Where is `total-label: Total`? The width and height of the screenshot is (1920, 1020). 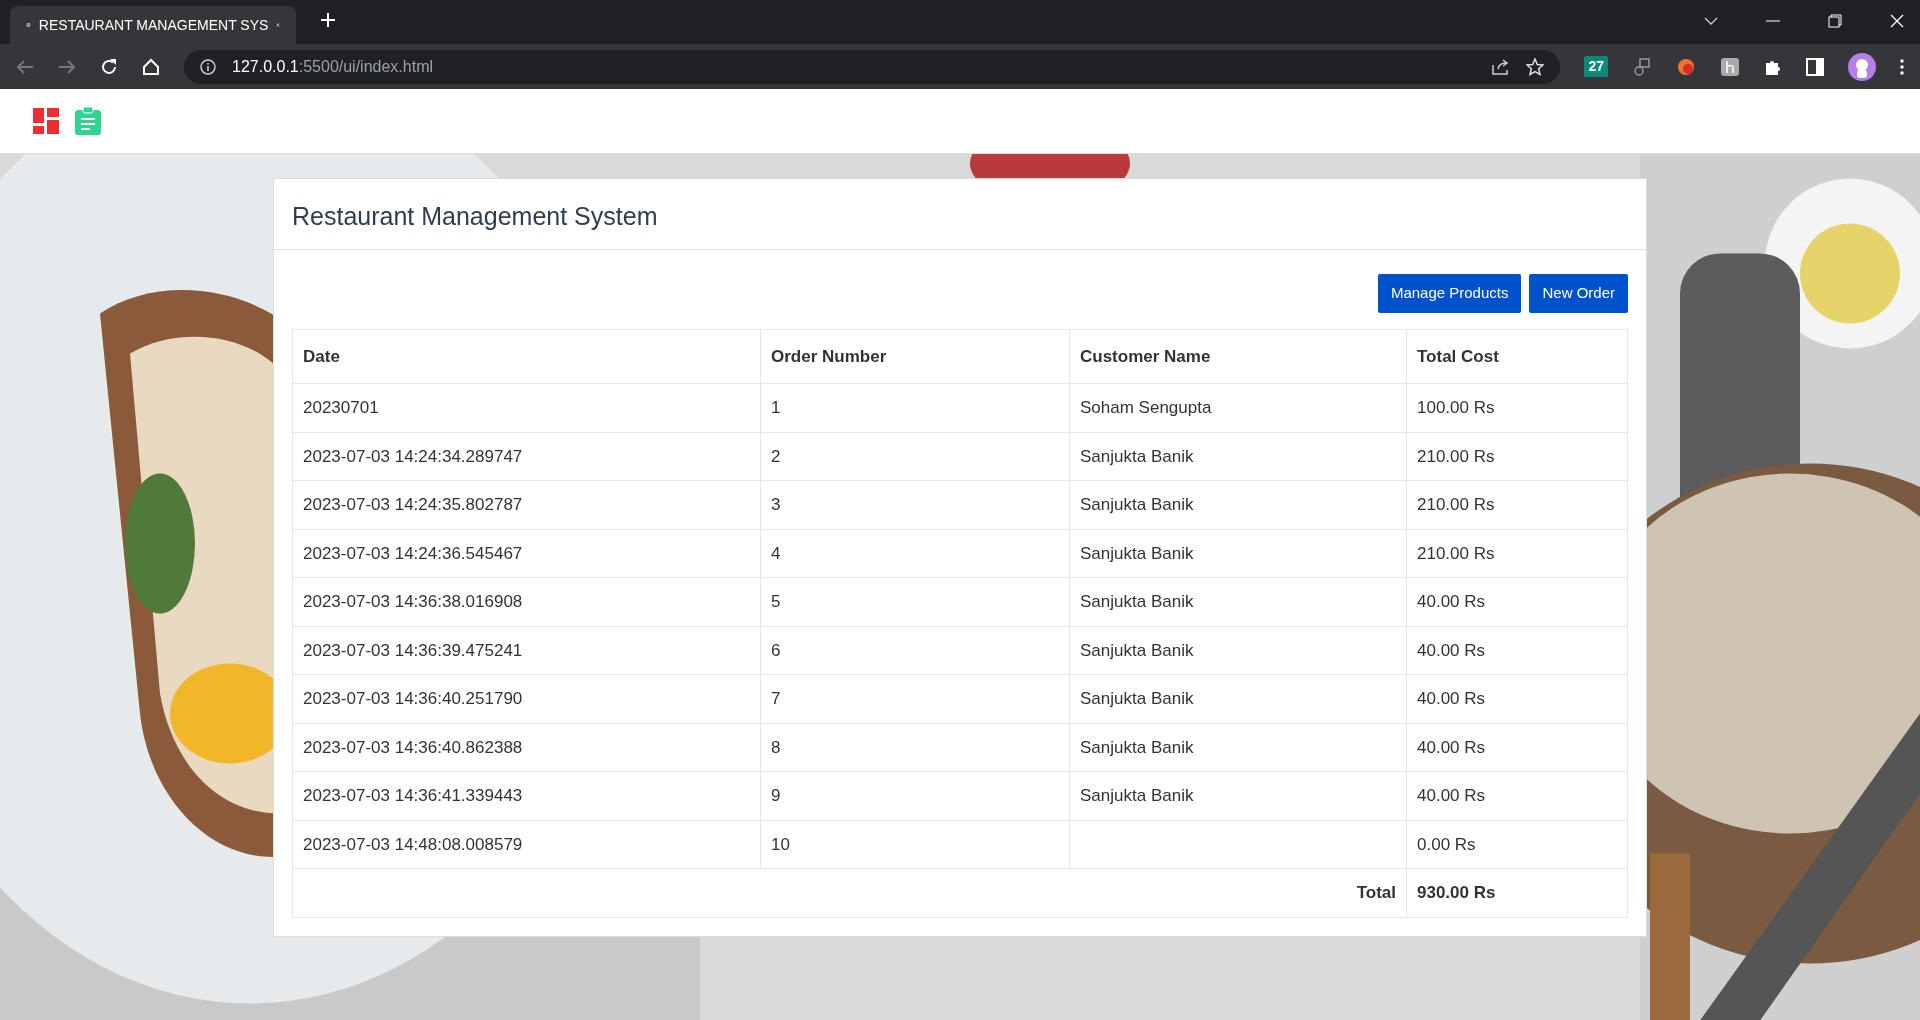 total-label: Total is located at coordinates (849, 892).